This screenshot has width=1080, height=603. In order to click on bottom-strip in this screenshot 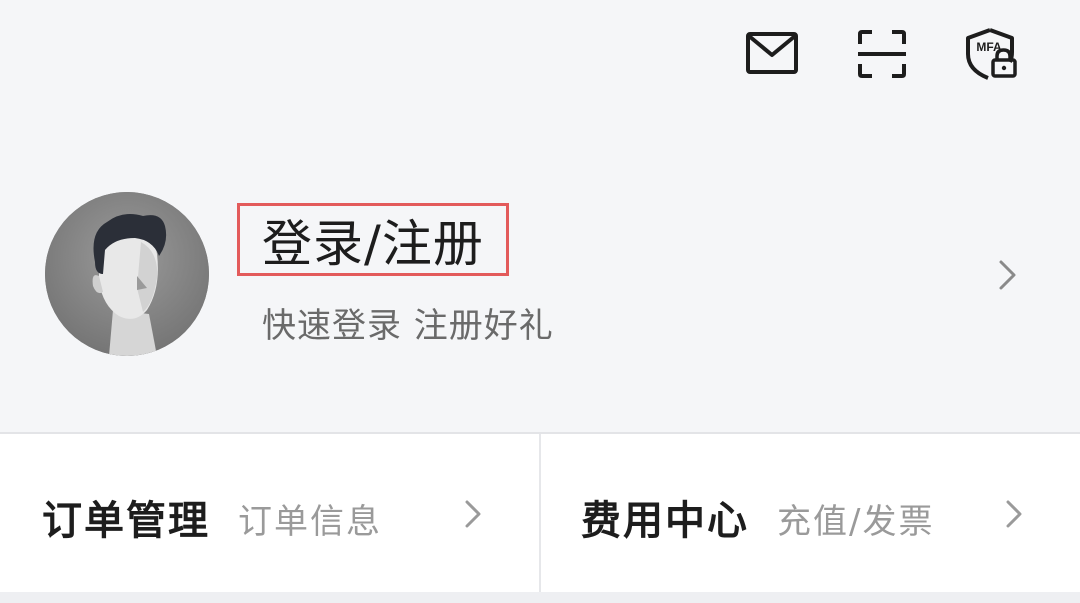, I will do `click(540, 597)`.